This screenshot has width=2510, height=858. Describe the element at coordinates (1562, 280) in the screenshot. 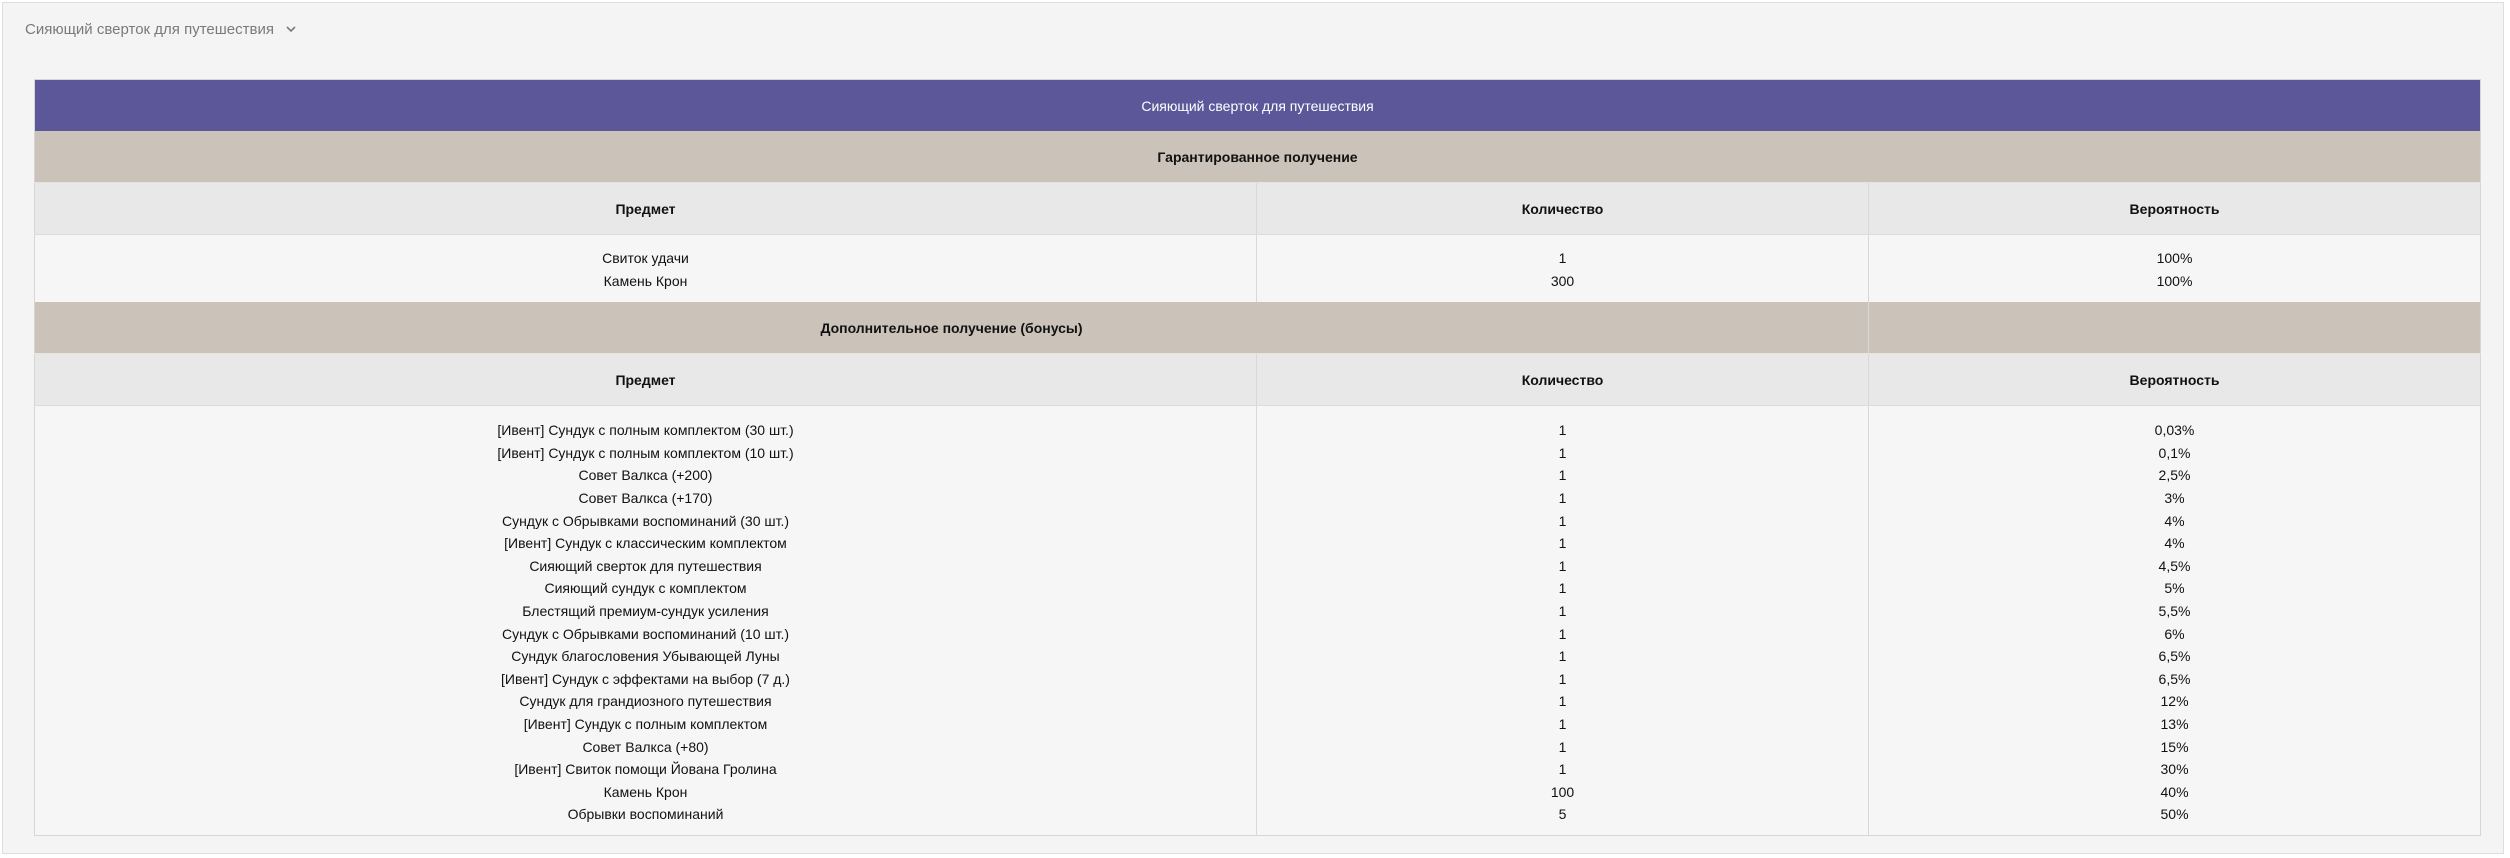

I see `item-quantity: 300` at that location.